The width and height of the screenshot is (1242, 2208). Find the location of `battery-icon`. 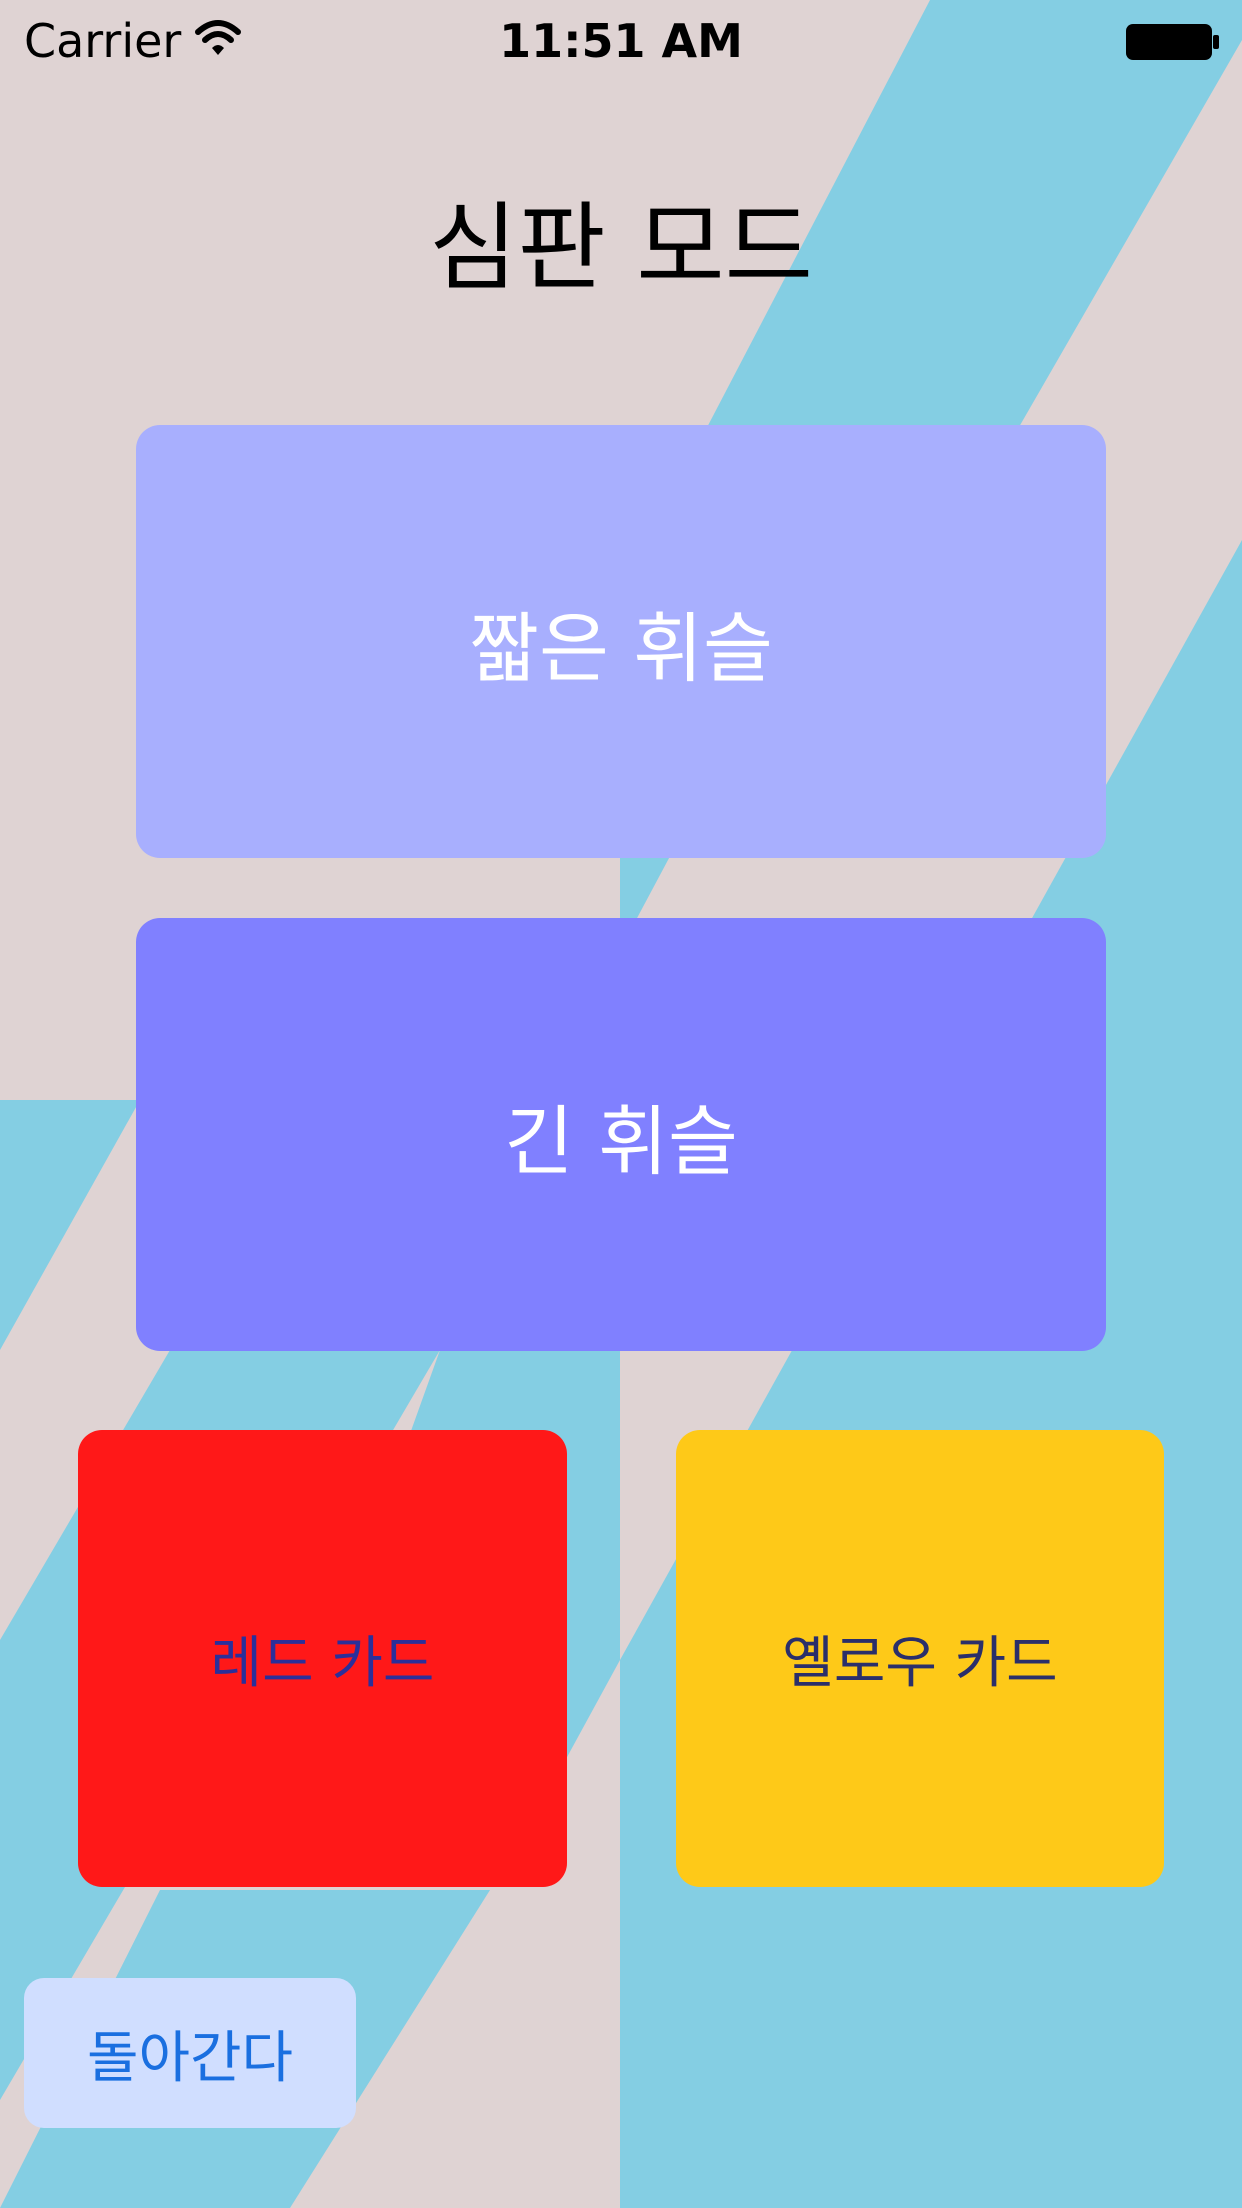

battery-icon is located at coordinates (1173, 44).